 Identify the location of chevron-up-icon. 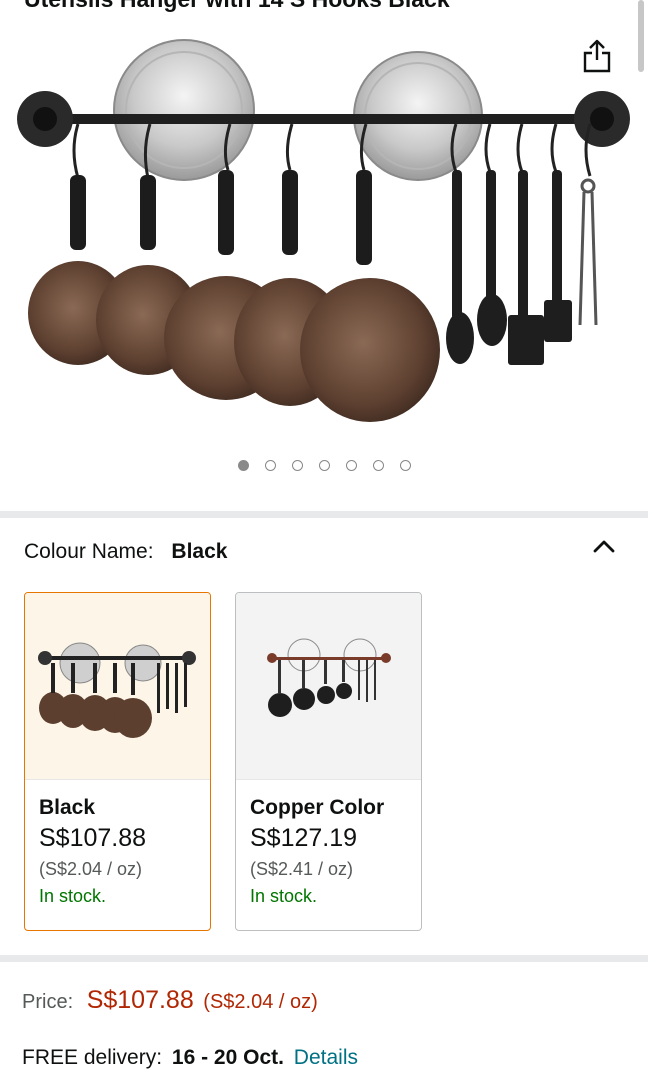
(604, 546).